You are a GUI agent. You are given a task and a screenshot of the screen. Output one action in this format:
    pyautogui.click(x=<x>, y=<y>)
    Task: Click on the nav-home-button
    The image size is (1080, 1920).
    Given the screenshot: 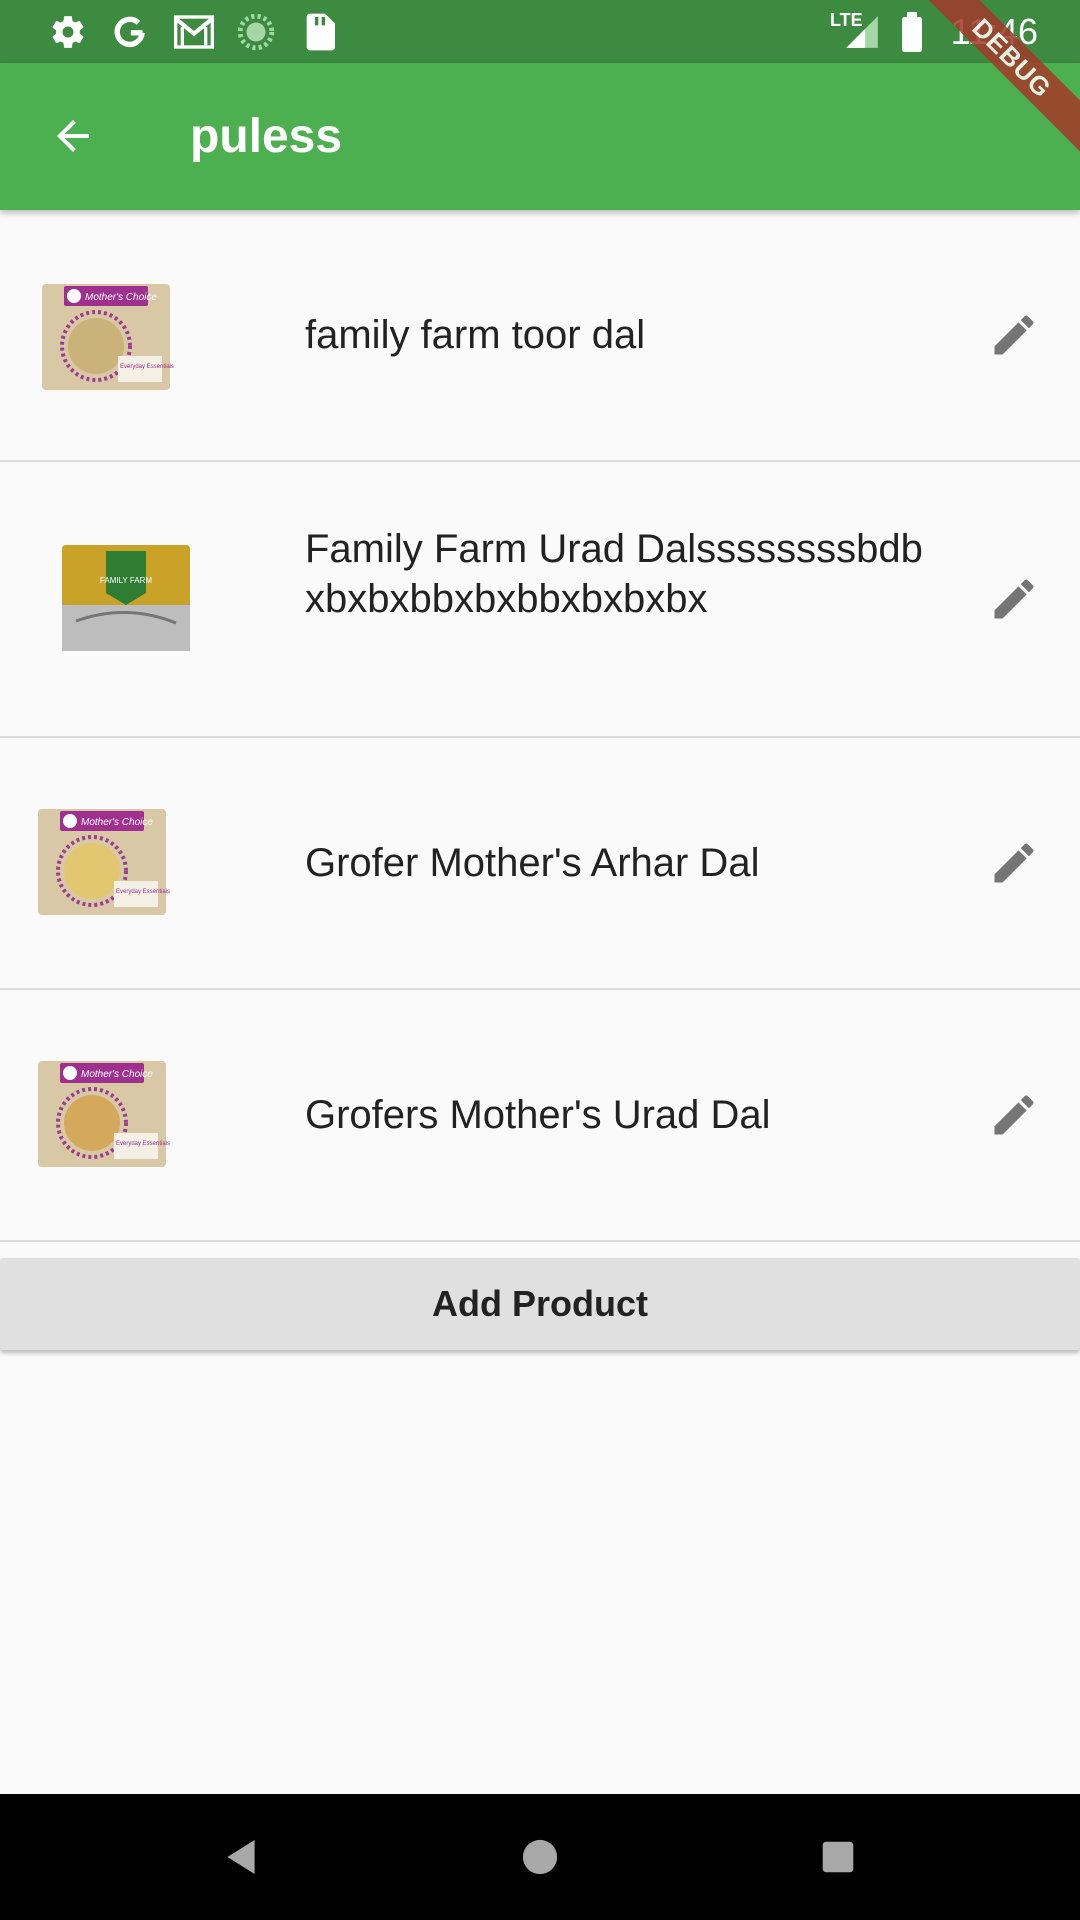 What is the action you would take?
    pyautogui.click(x=540, y=1857)
    